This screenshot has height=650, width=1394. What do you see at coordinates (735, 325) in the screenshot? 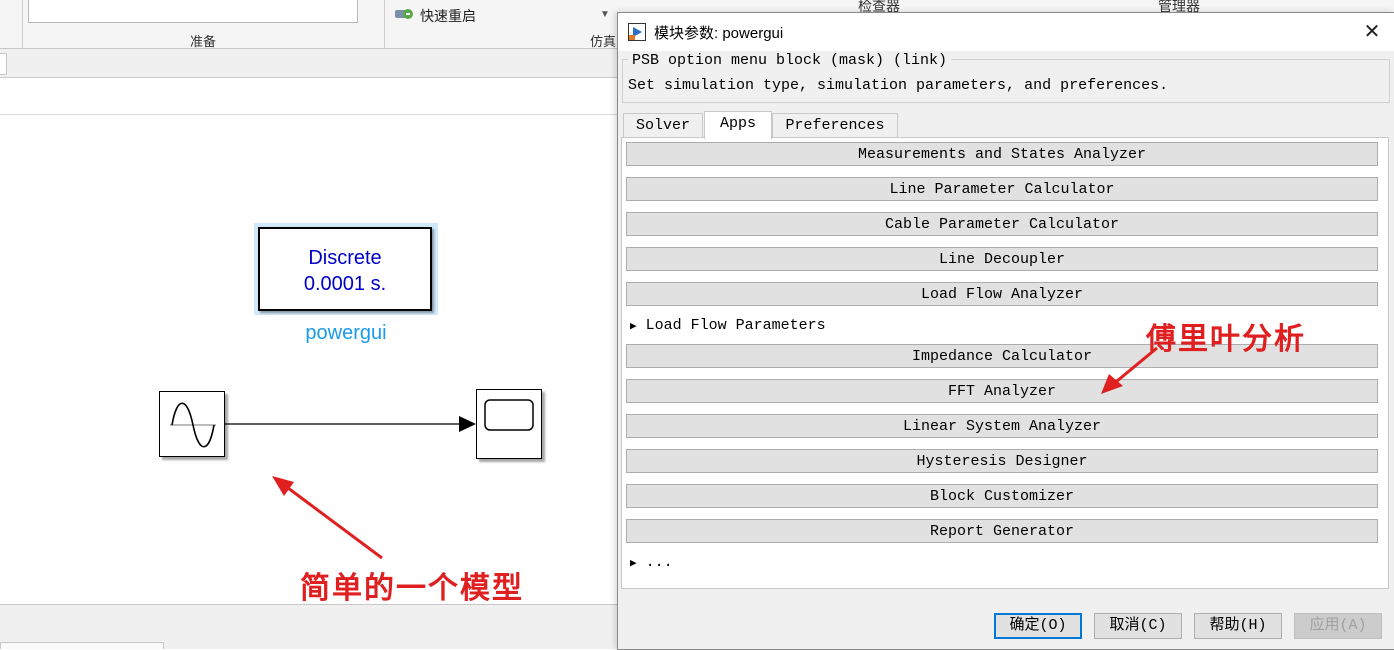
I see `load-flow-parameters-label: Load Flow Parameters` at bounding box center [735, 325].